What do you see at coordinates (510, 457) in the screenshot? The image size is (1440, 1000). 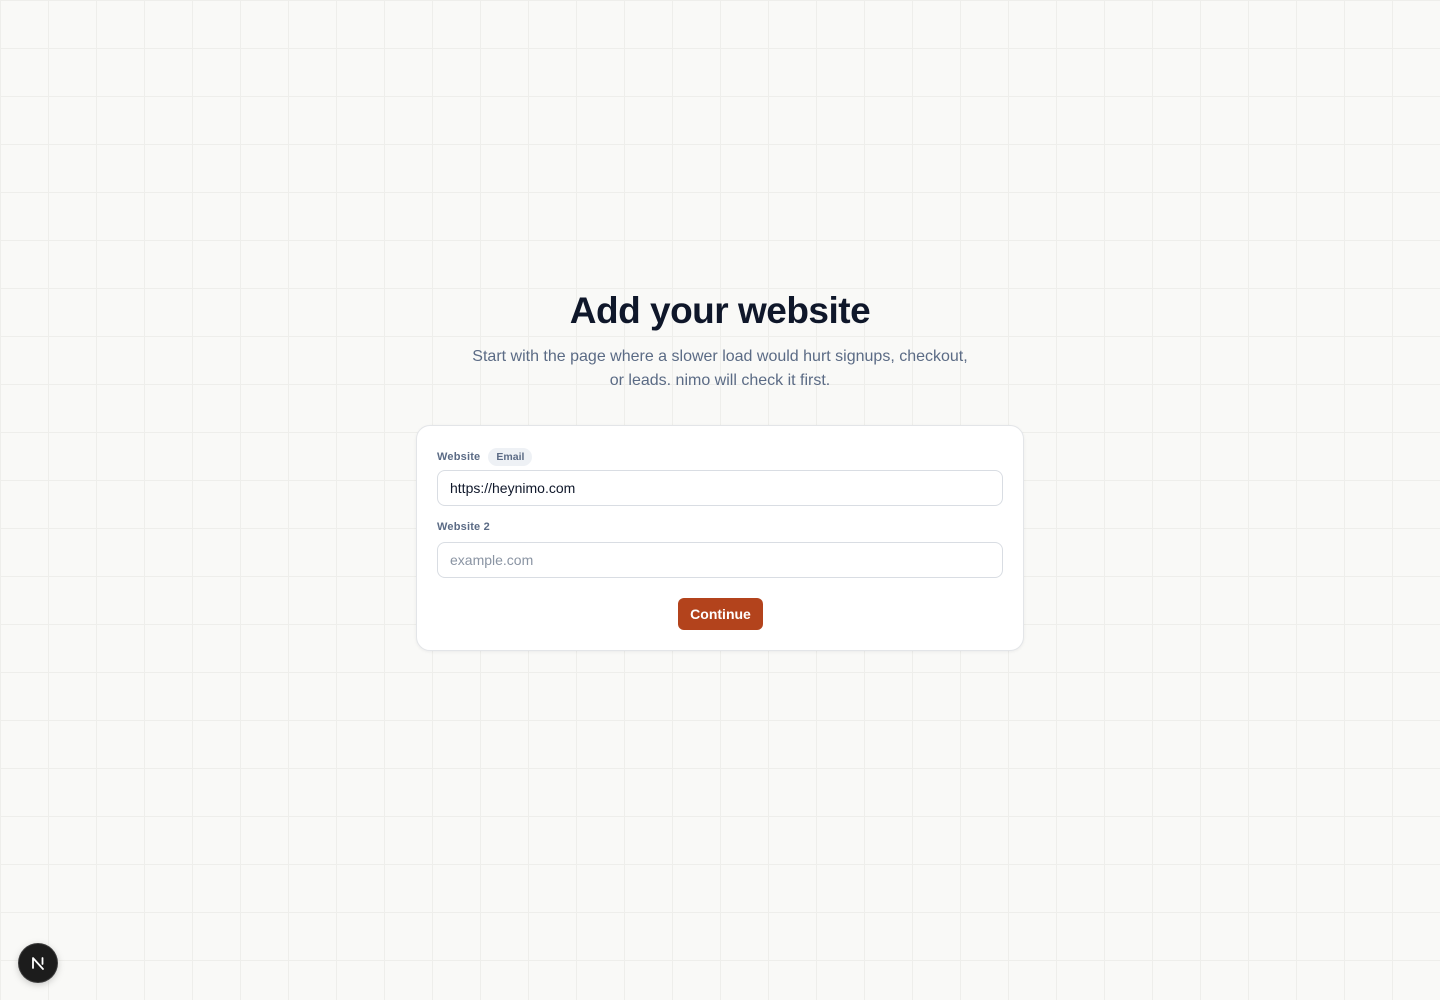 I see `email-toggle-button: Email` at bounding box center [510, 457].